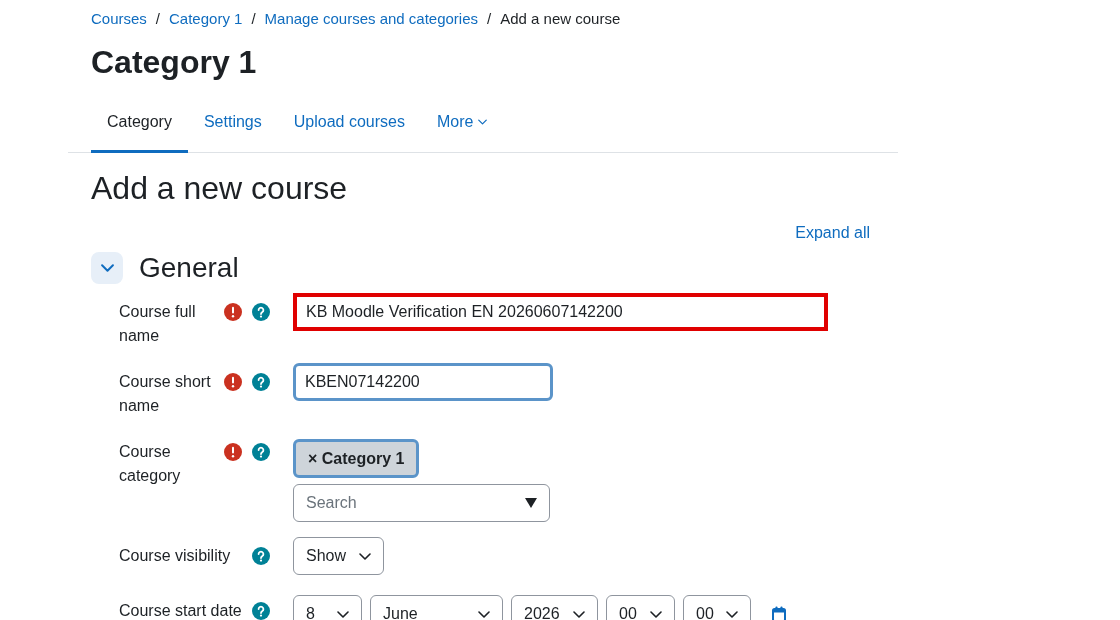  I want to click on dropdown-select: 2026, so click(554, 607).